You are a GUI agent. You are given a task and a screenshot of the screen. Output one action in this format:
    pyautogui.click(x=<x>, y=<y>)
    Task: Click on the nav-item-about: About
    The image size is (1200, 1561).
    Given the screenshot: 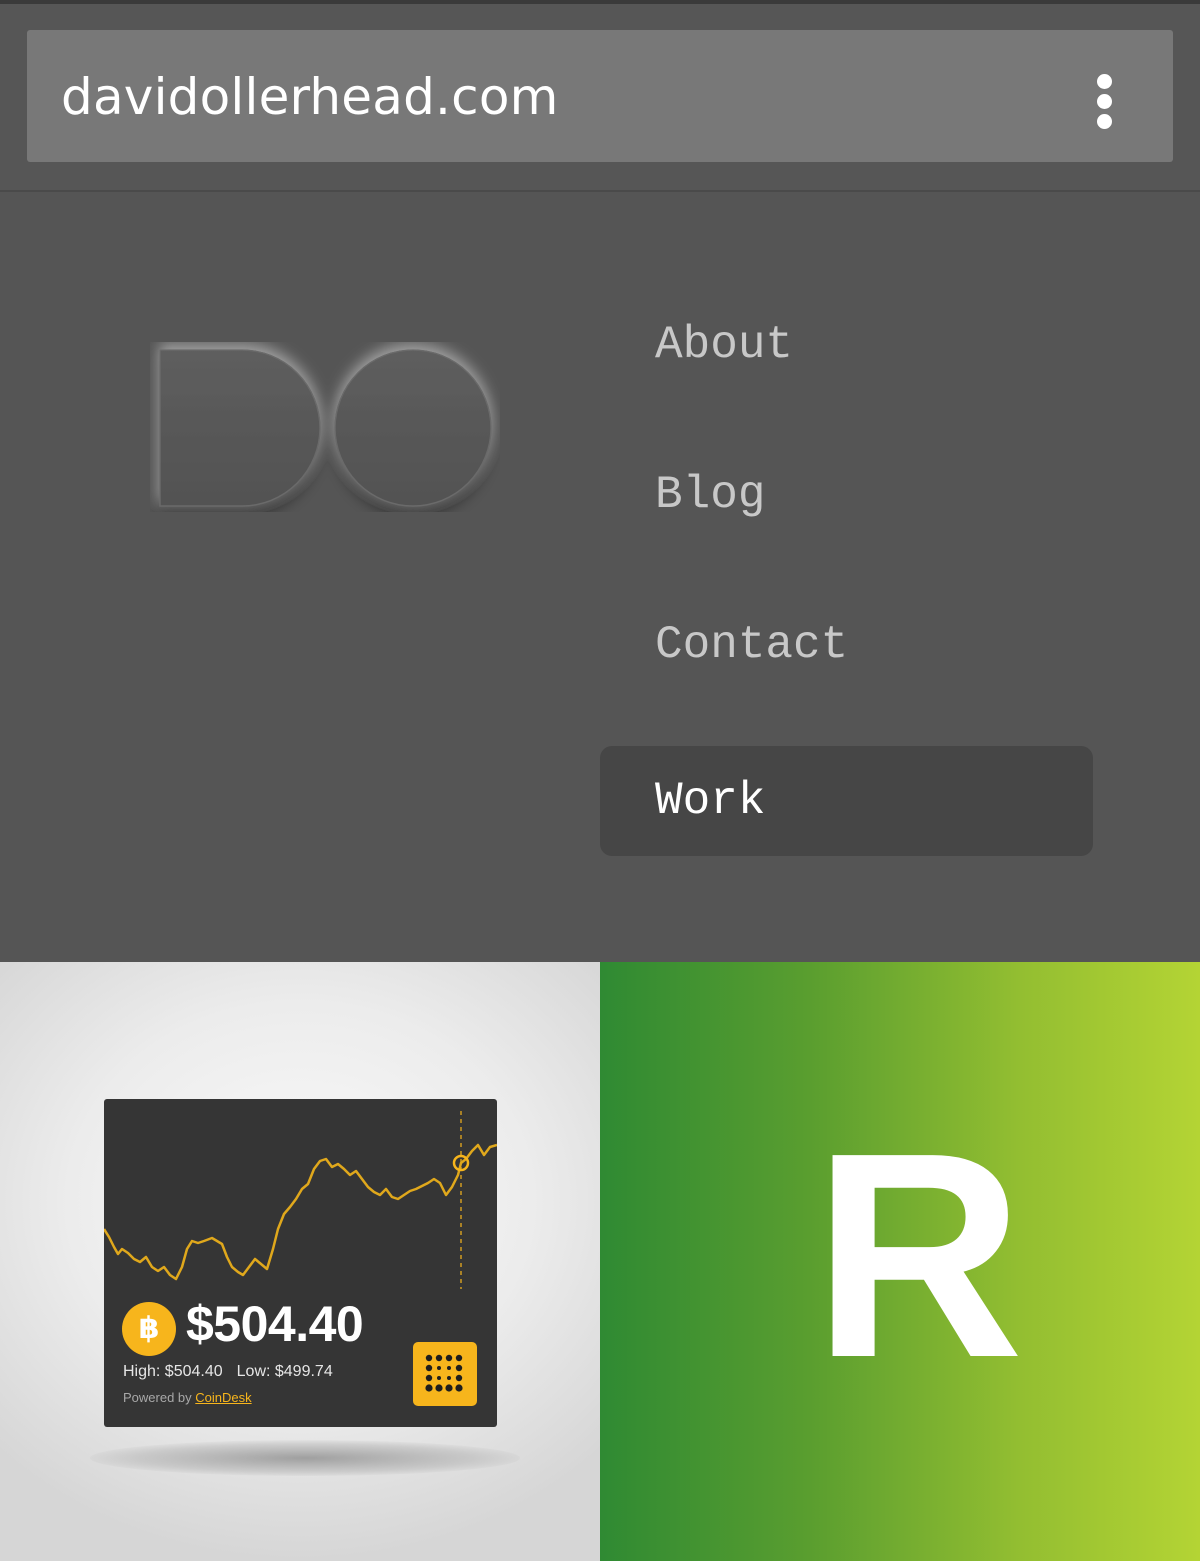 What is the action you would take?
    pyautogui.click(x=846, y=345)
    